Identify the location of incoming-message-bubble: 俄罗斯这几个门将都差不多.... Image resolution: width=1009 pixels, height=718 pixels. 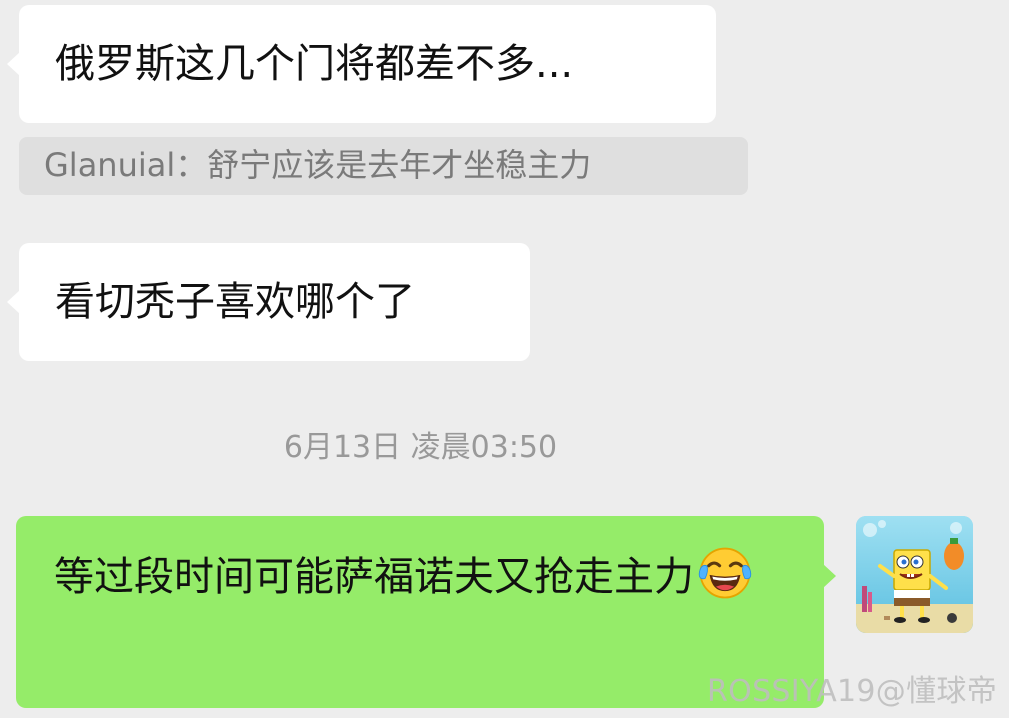
(361, 64).